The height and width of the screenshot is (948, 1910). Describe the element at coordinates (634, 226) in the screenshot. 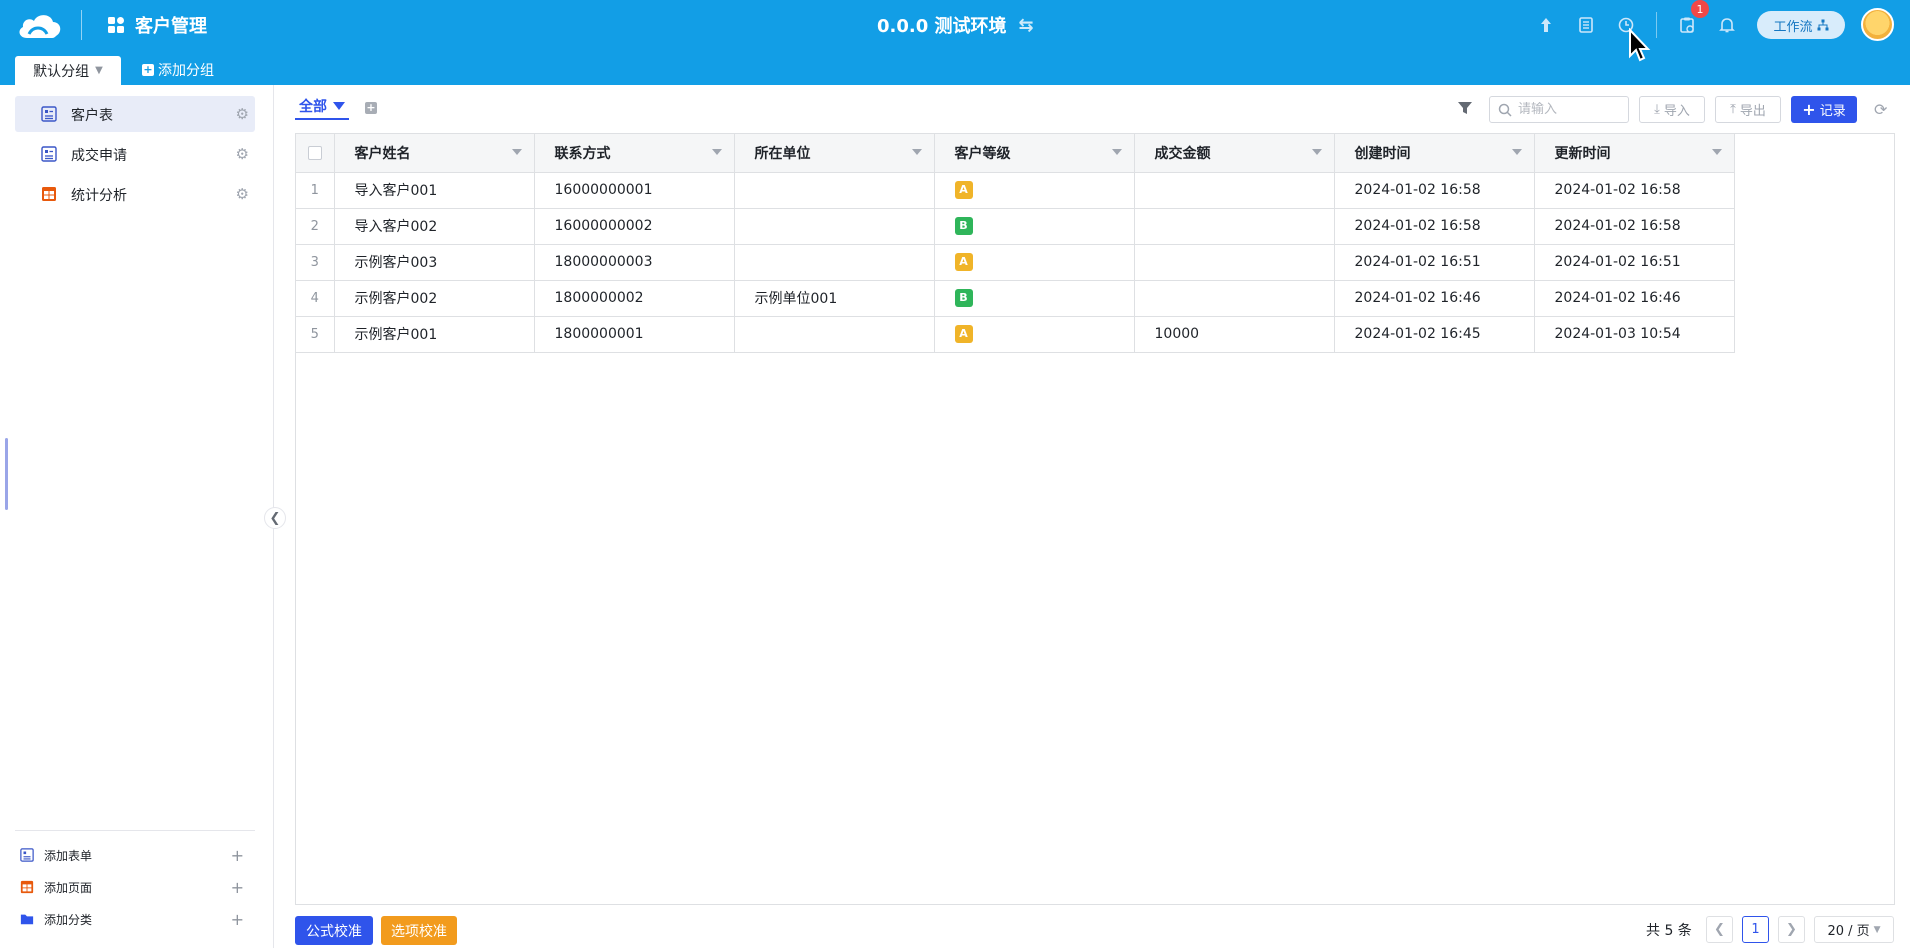

I see `cell-contact: 16000000002` at that location.